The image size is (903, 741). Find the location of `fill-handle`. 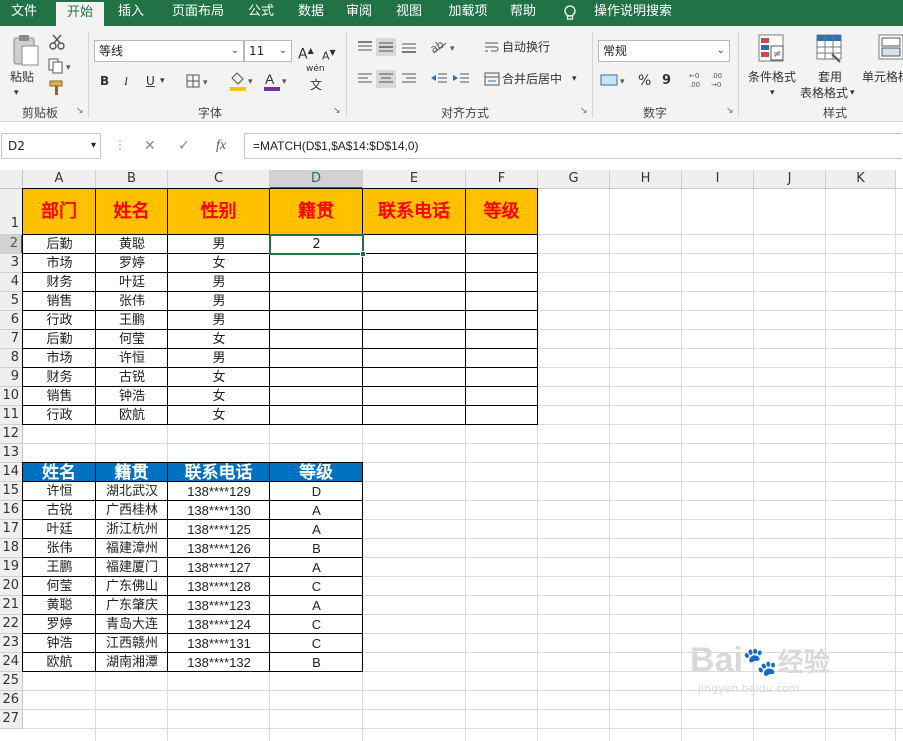

fill-handle is located at coordinates (363, 254).